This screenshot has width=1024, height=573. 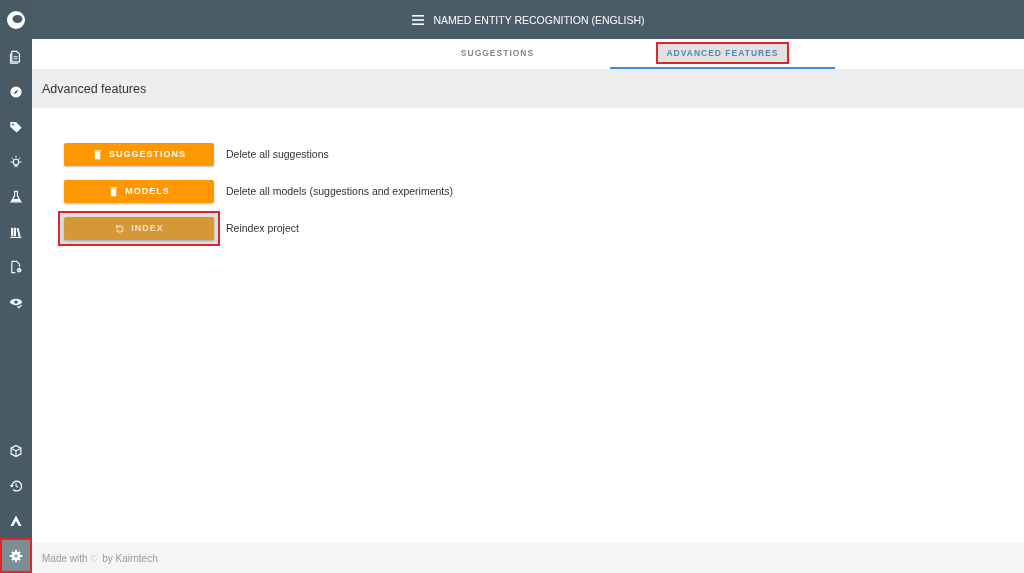 What do you see at coordinates (139, 154) in the screenshot?
I see `delete-button: SUGGESTIONS` at bounding box center [139, 154].